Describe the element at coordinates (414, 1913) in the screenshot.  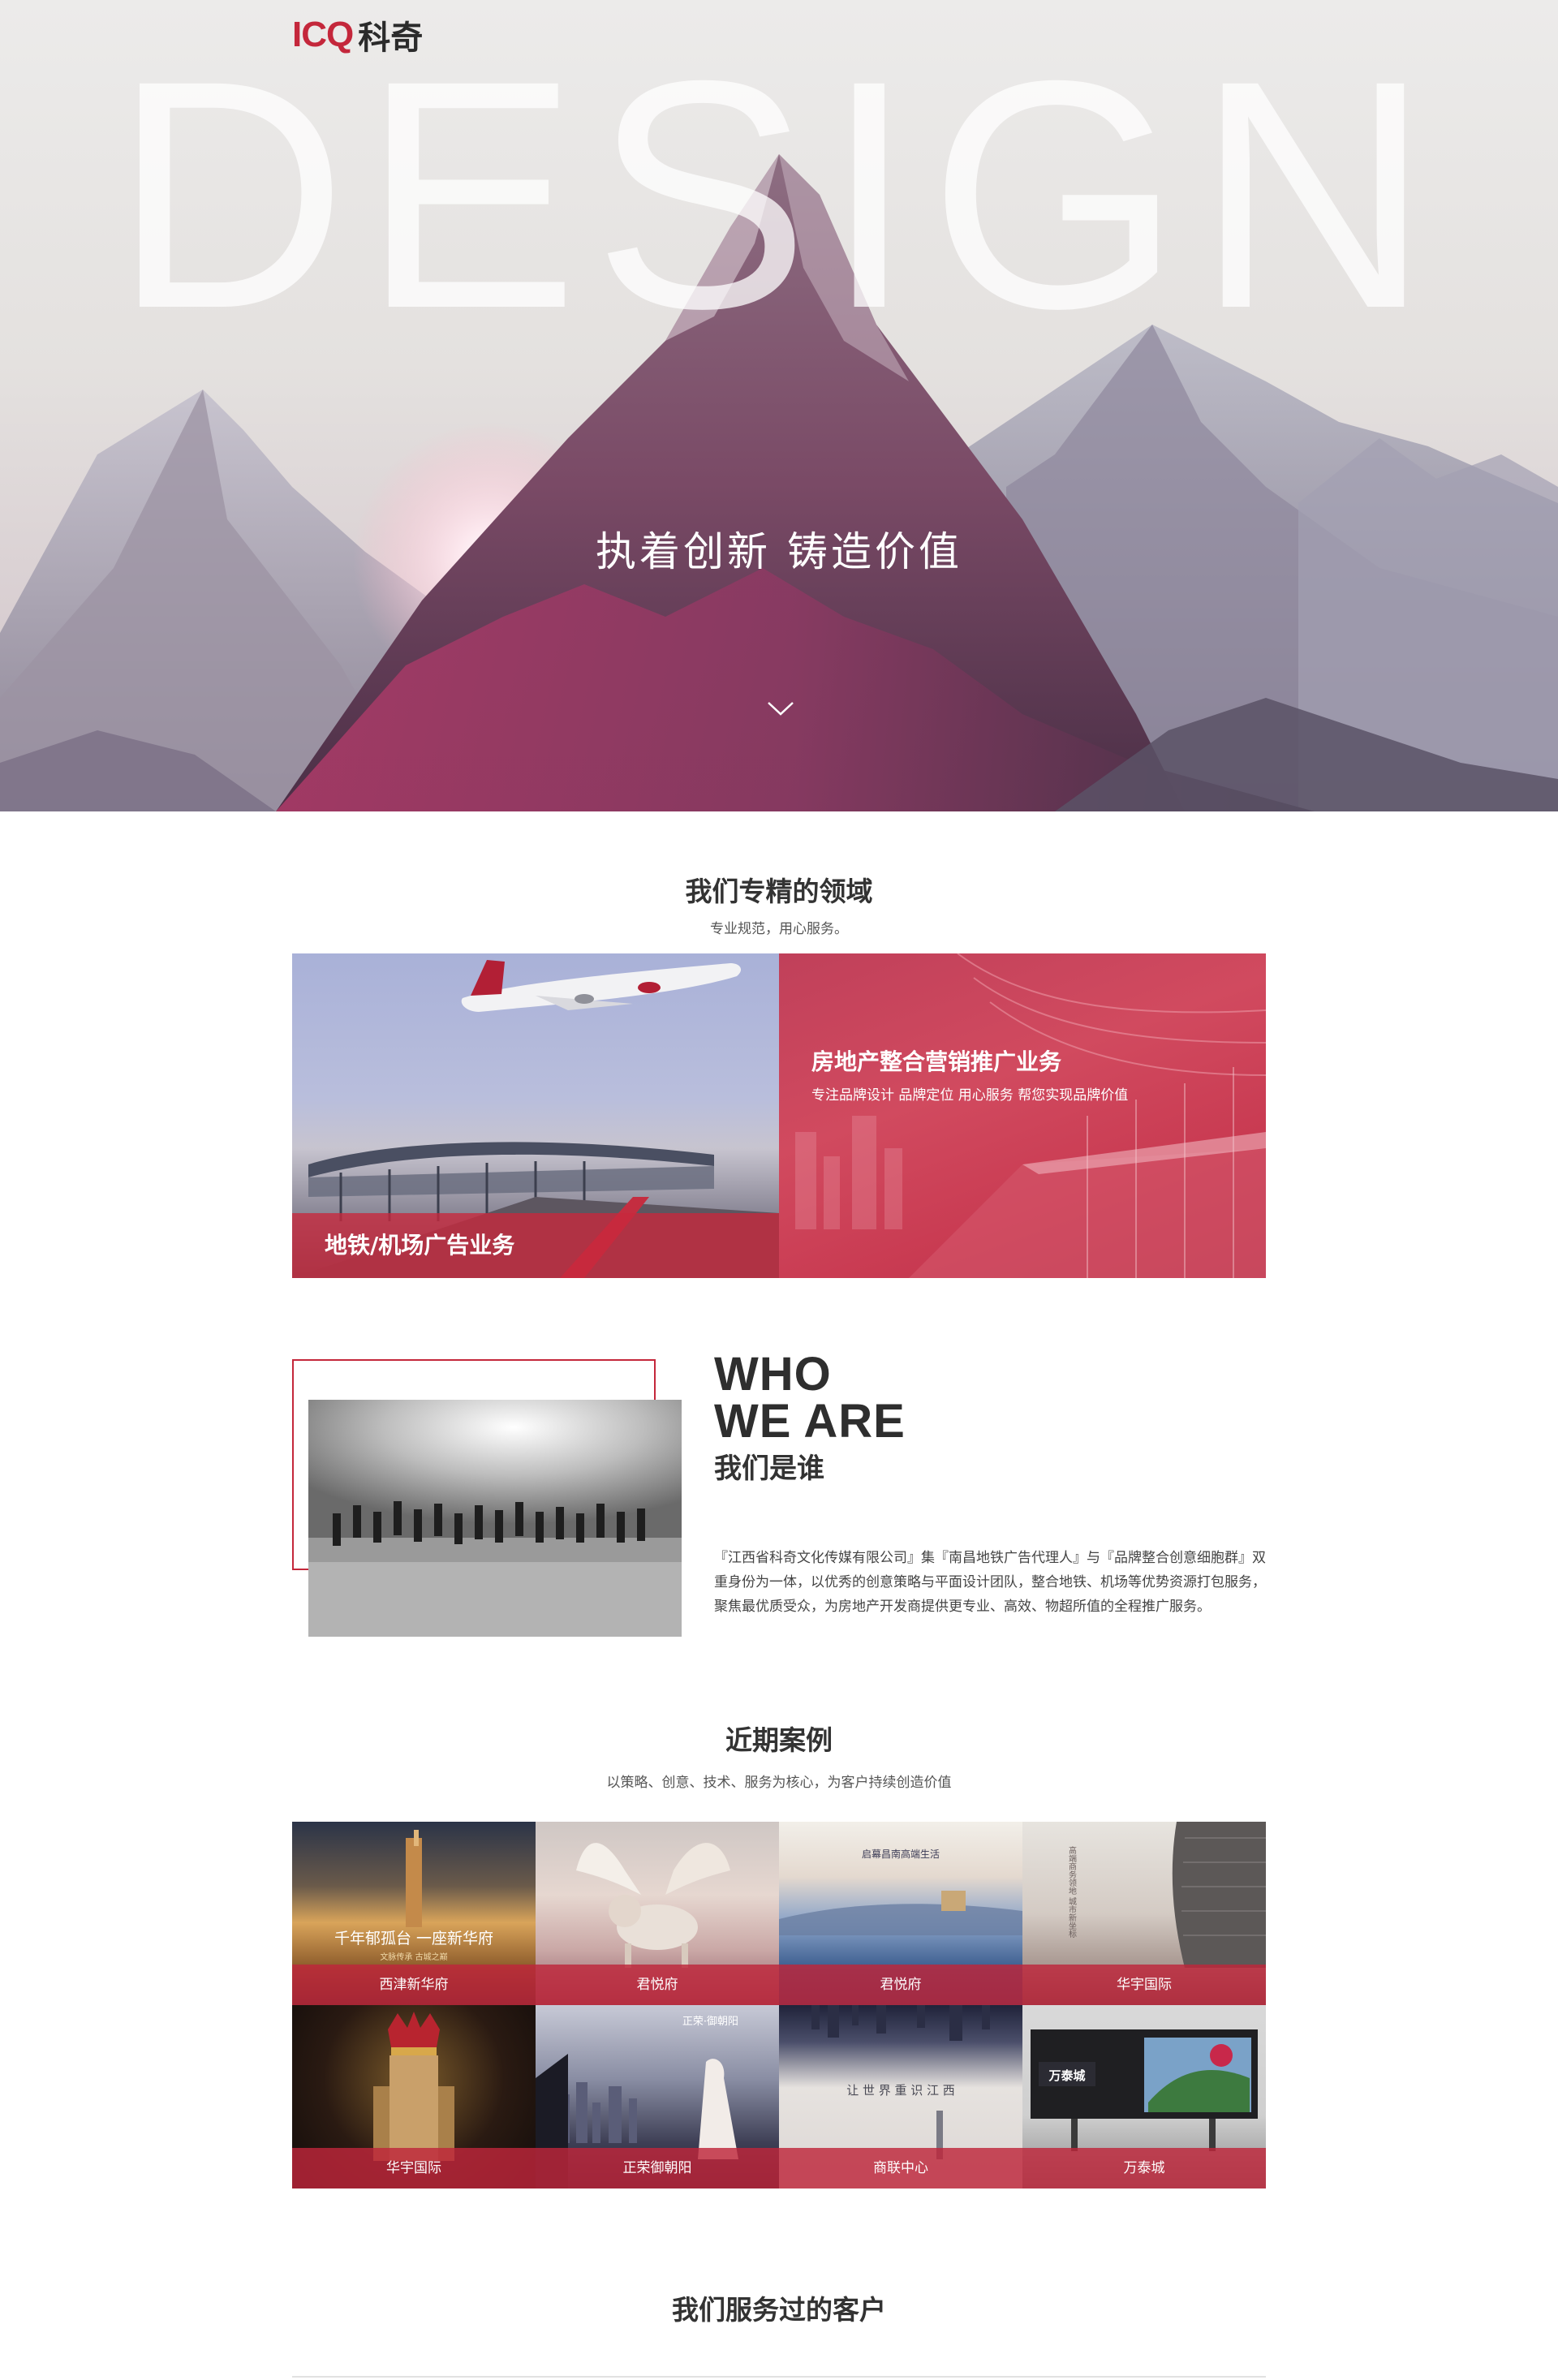
I see `case-card-xijin: 千年郁孤台 一座新华府 文脉传承 古城之巅 西津新华府` at that location.